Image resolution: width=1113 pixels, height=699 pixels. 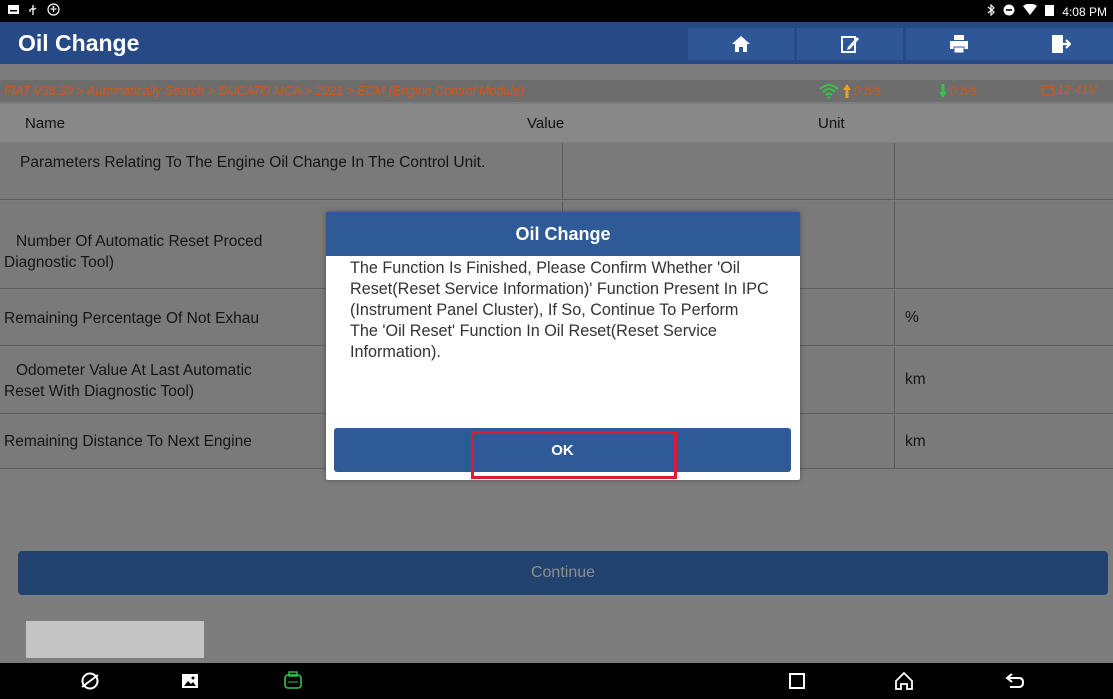 What do you see at coordinates (556, 43) in the screenshot?
I see `app-header: Oil Change` at bounding box center [556, 43].